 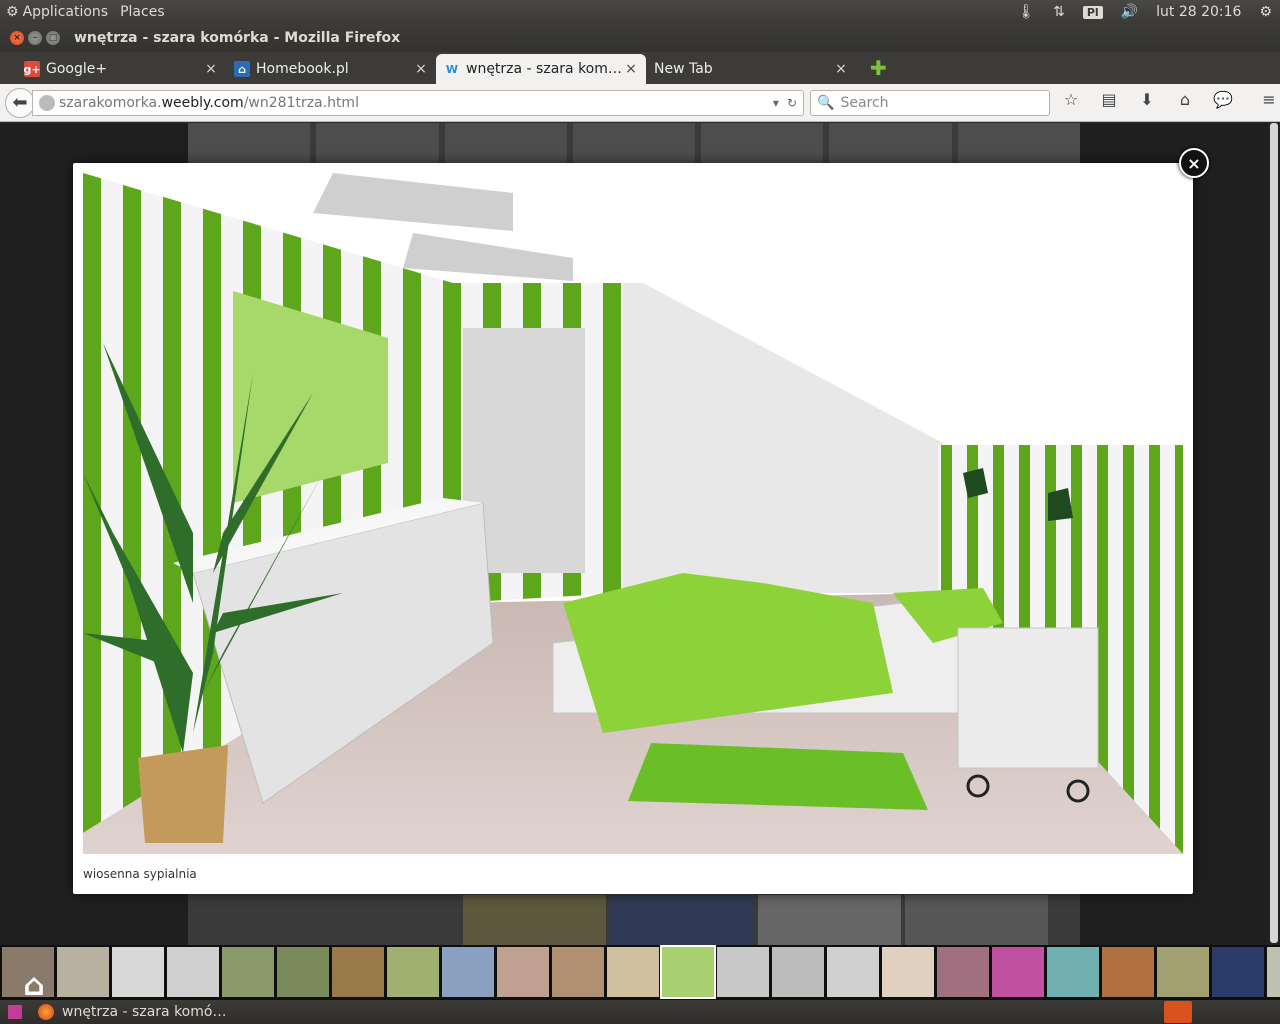 What do you see at coordinates (140, 874) in the screenshot?
I see `image-caption: wiosenna sypialnia` at bounding box center [140, 874].